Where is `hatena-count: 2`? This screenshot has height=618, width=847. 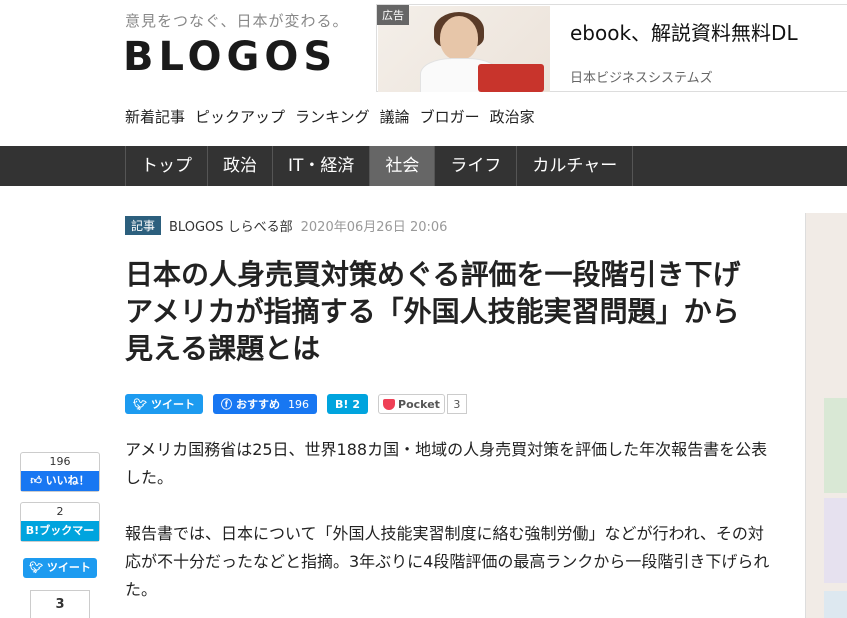 hatena-count: 2 is located at coordinates (356, 404).